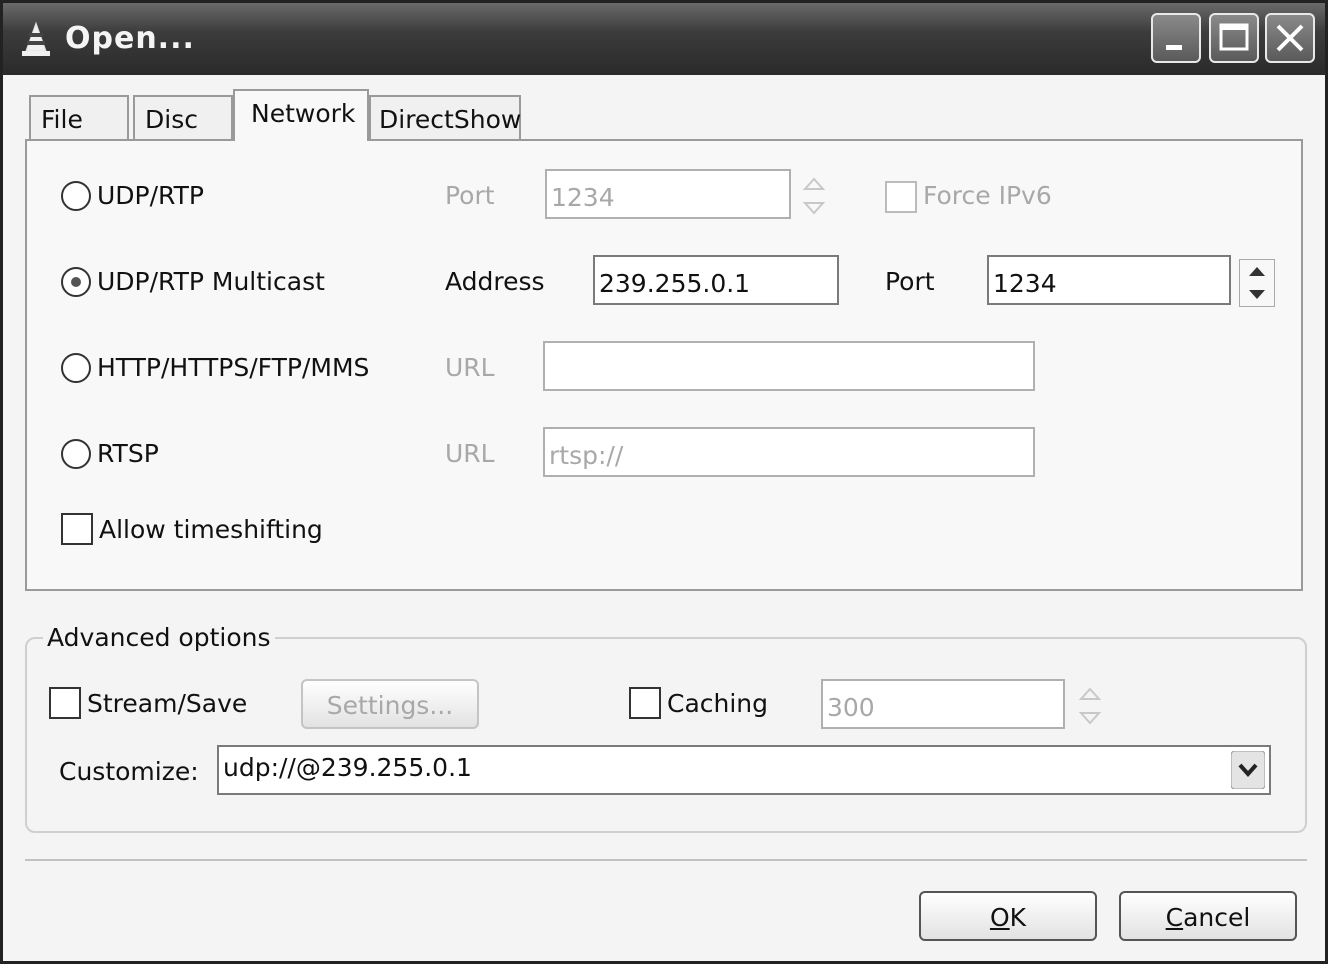 This screenshot has height=964, width=1328. Describe the element at coordinates (167, 703) in the screenshot. I see `stream-save-label: Stream/Save` at that location.